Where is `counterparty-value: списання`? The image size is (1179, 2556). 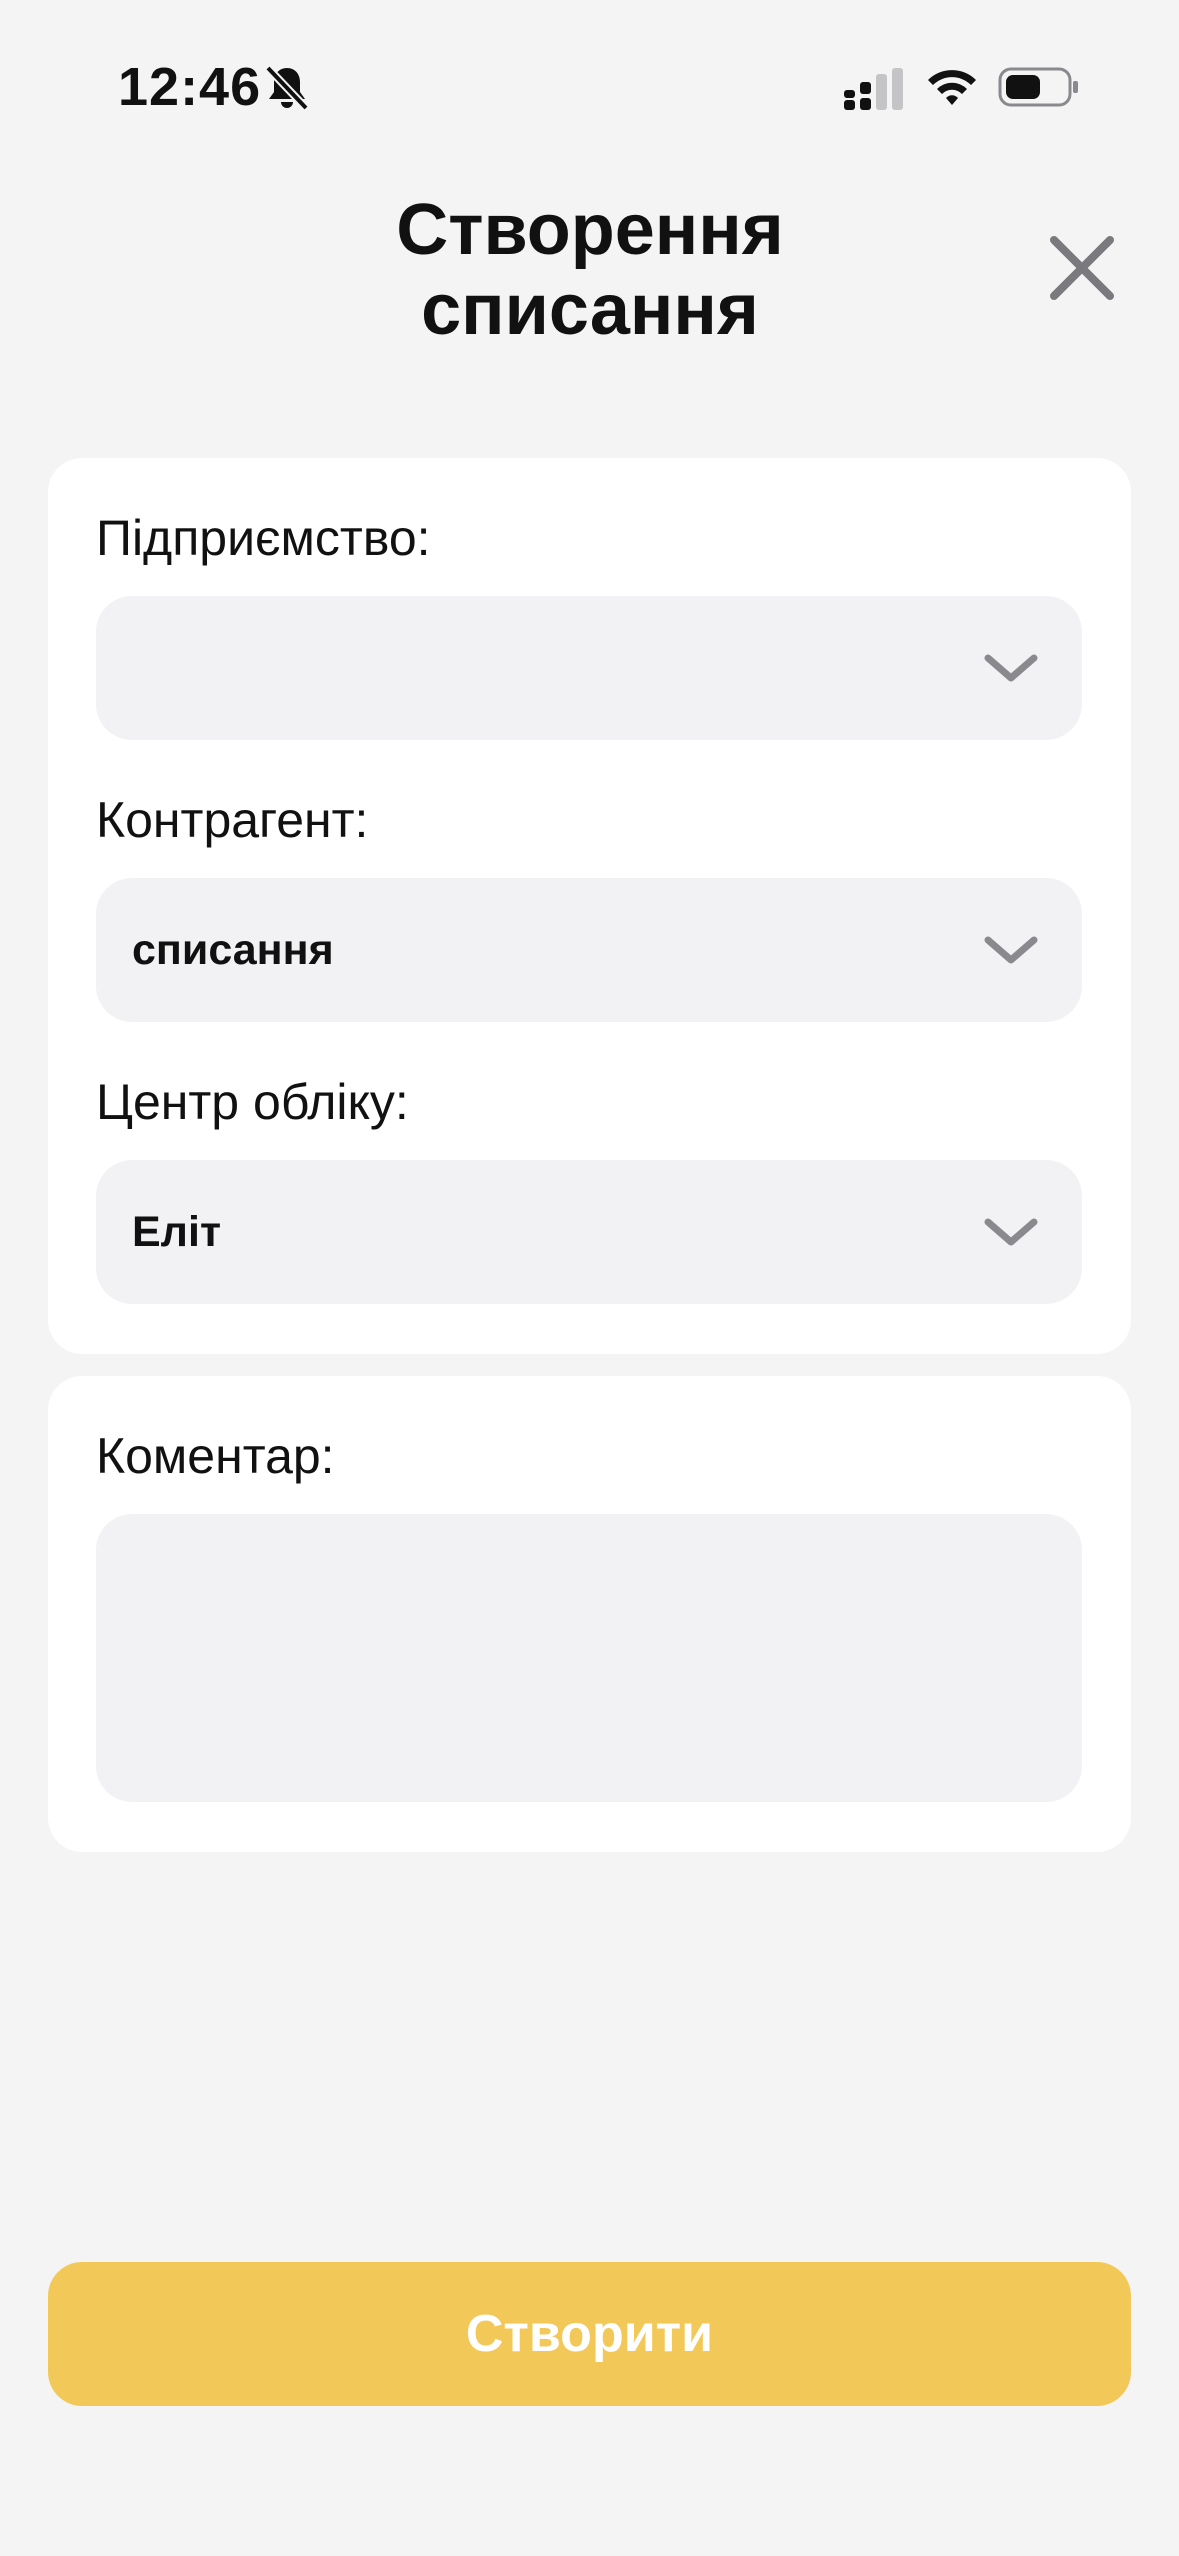 counterparty-value: списання is located at coordinates (233, 950).